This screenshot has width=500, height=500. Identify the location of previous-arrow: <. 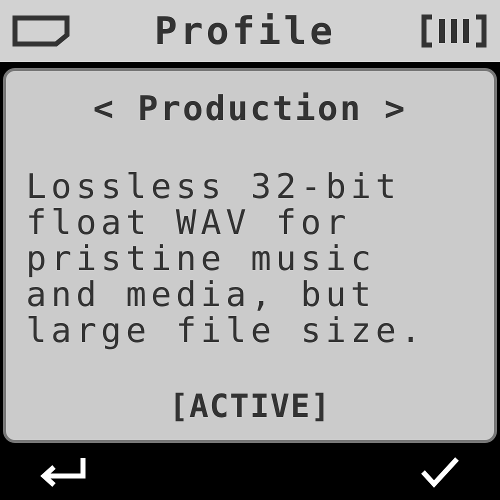
(104, 109).